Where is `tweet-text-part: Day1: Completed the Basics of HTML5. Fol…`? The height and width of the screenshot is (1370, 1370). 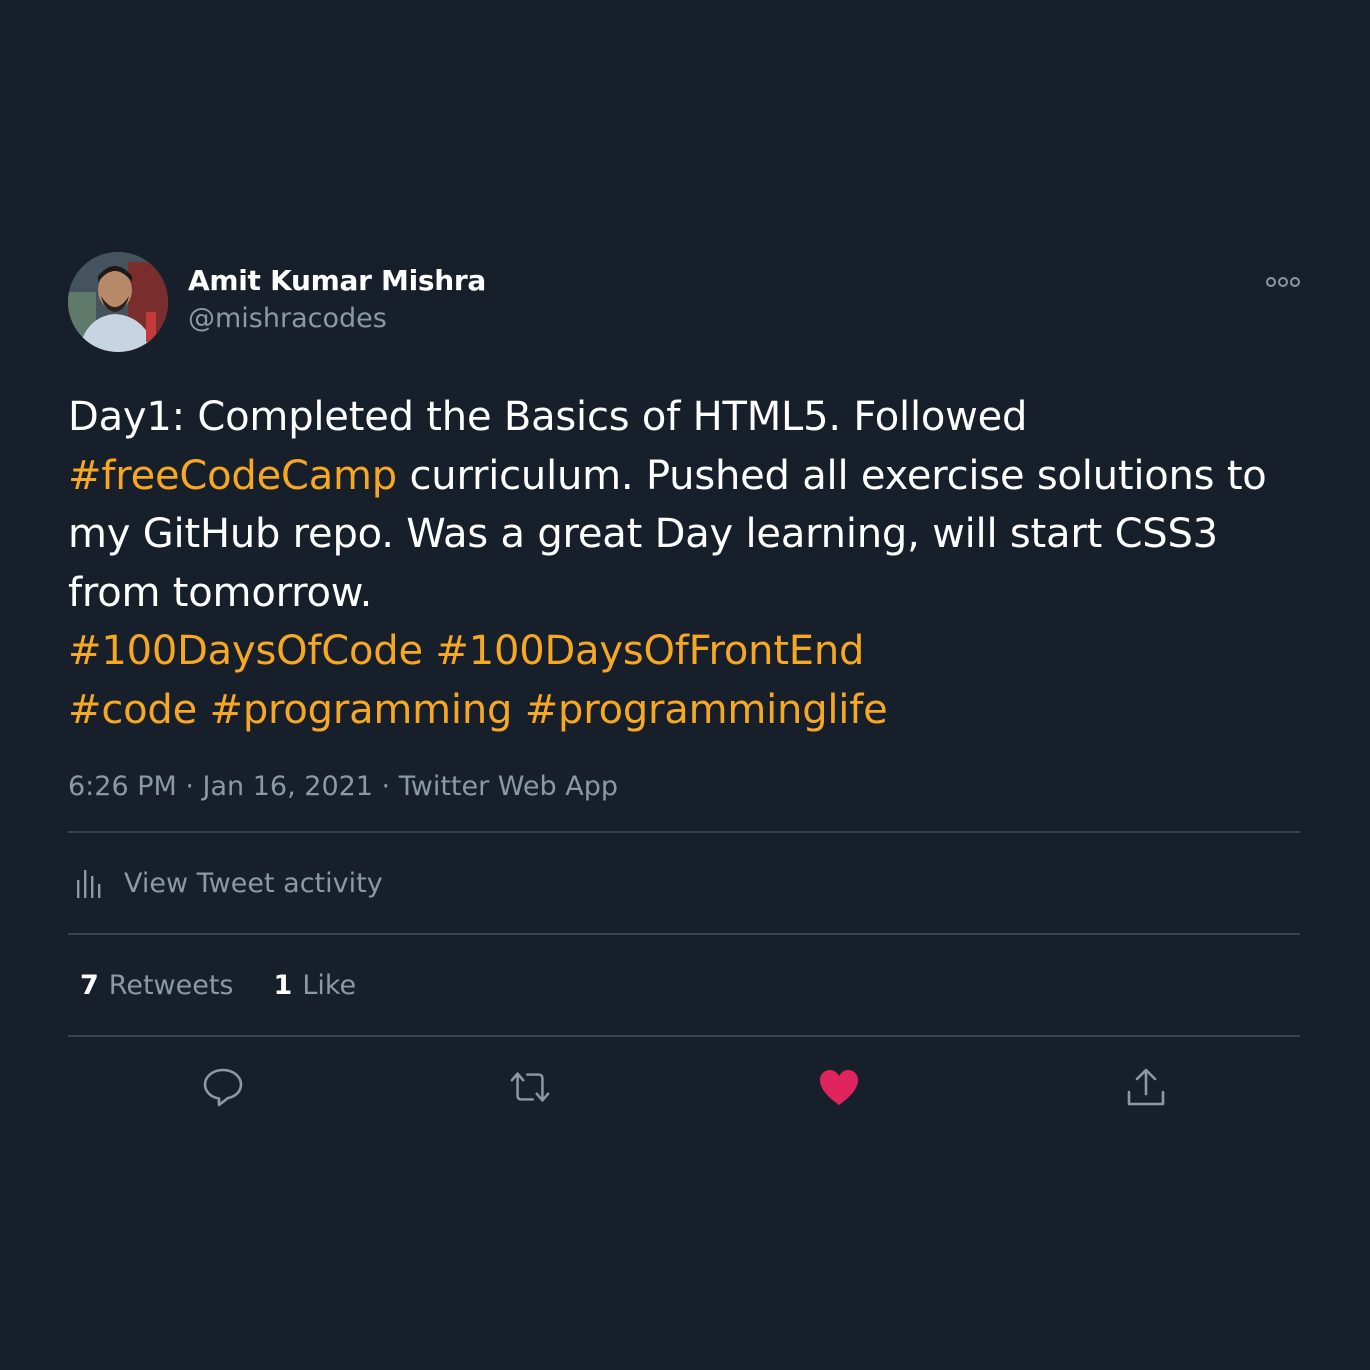
tweet-text-part: Day1: Completed the Basics of HTML5. Fol… is located at coordinates (548, 417).